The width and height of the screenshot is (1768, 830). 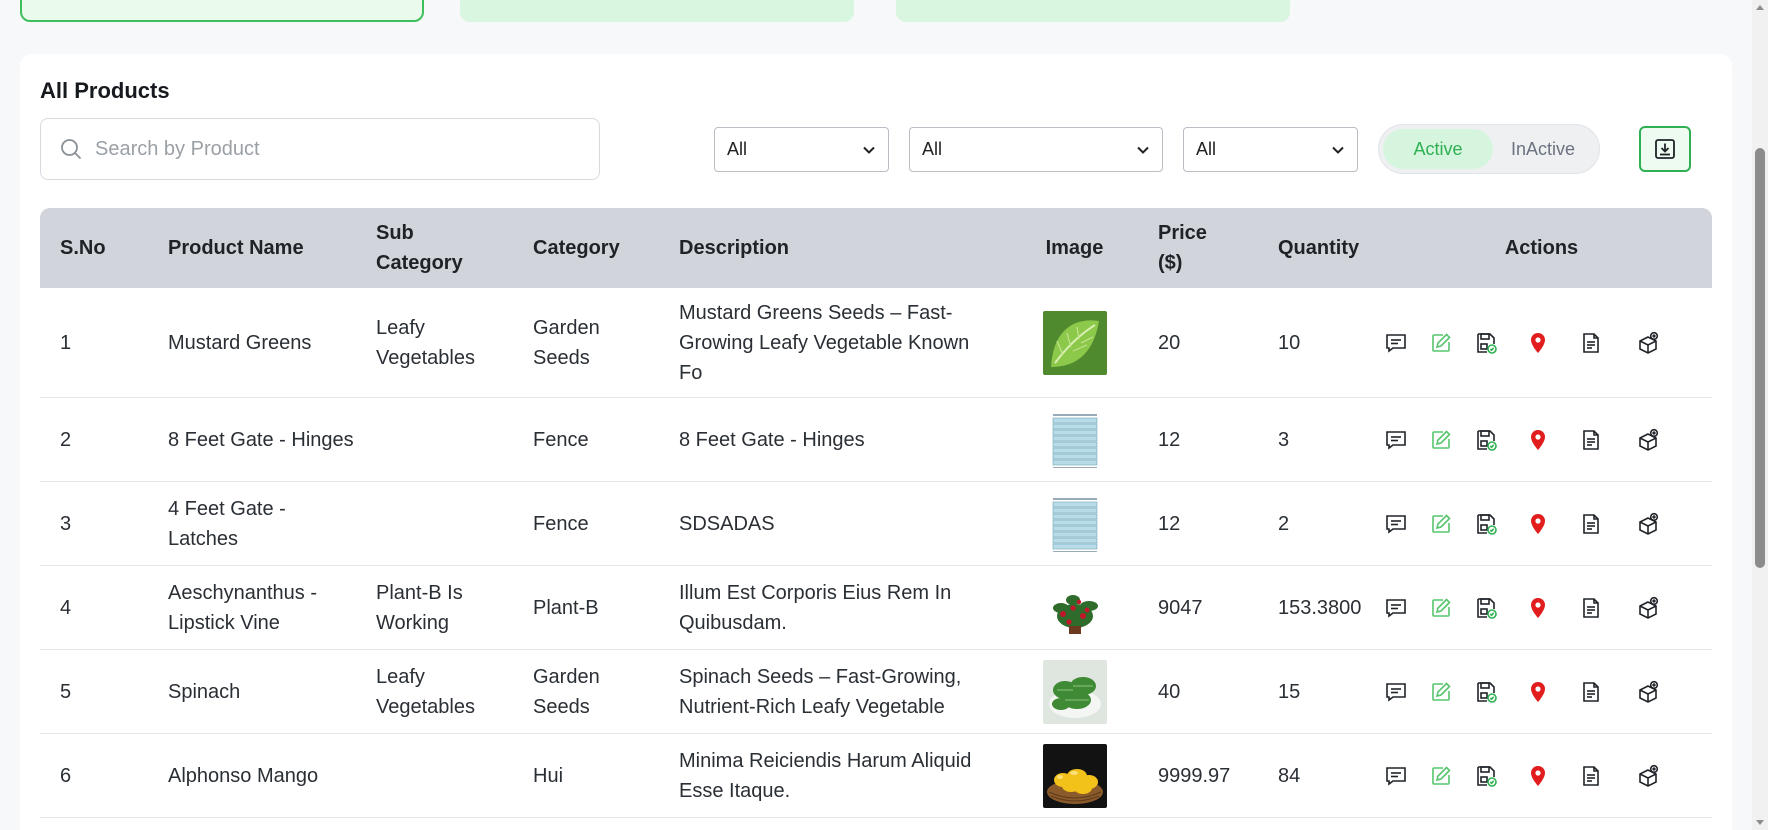 I want to click on search-input, so click(x=335, y=149).